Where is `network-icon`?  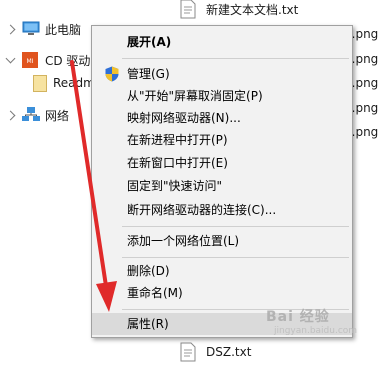
network-icon is located at coordinates (31, 114).